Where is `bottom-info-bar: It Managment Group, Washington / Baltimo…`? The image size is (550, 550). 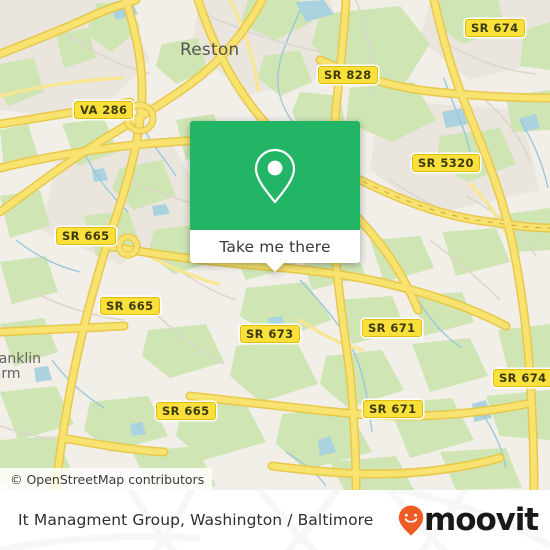 bottom-info-bar: It Managment Group, Washington / Baltimo… is located at coordinates (275, 520).